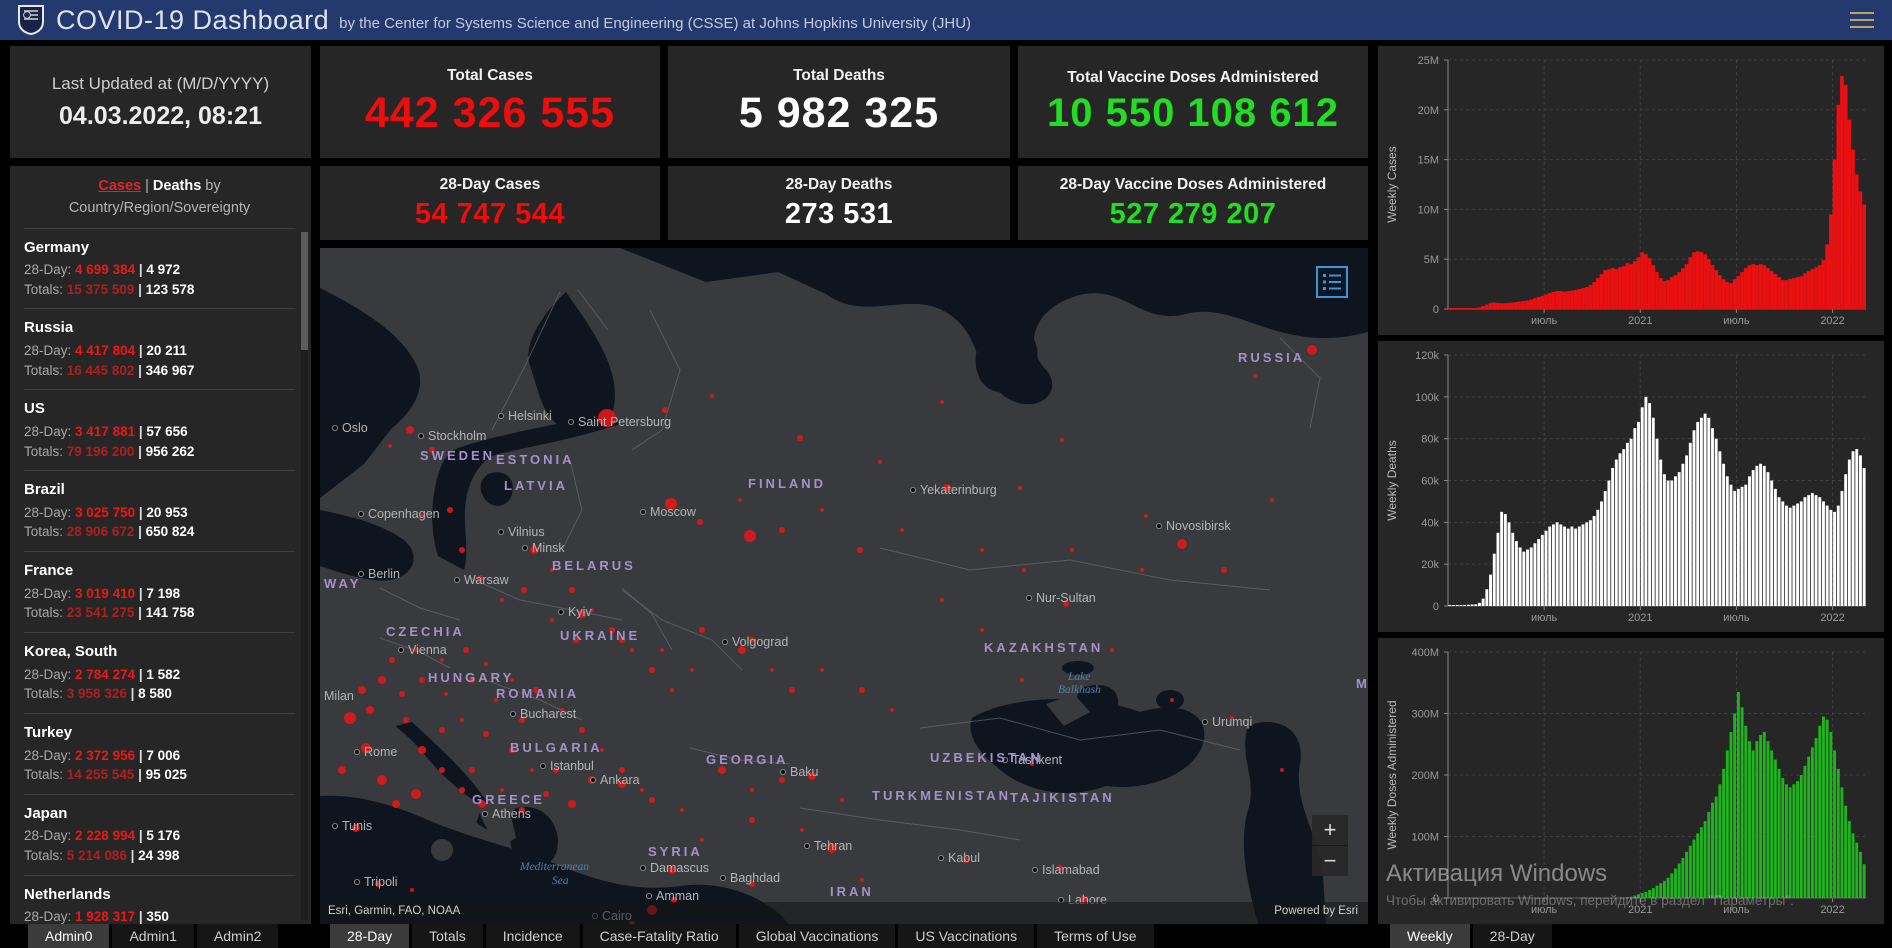 This screenshot has width=1892, height=948. Describe the element at coordinates (560, 881) in the screenshot. I see `svg-text: Sea` at that location.